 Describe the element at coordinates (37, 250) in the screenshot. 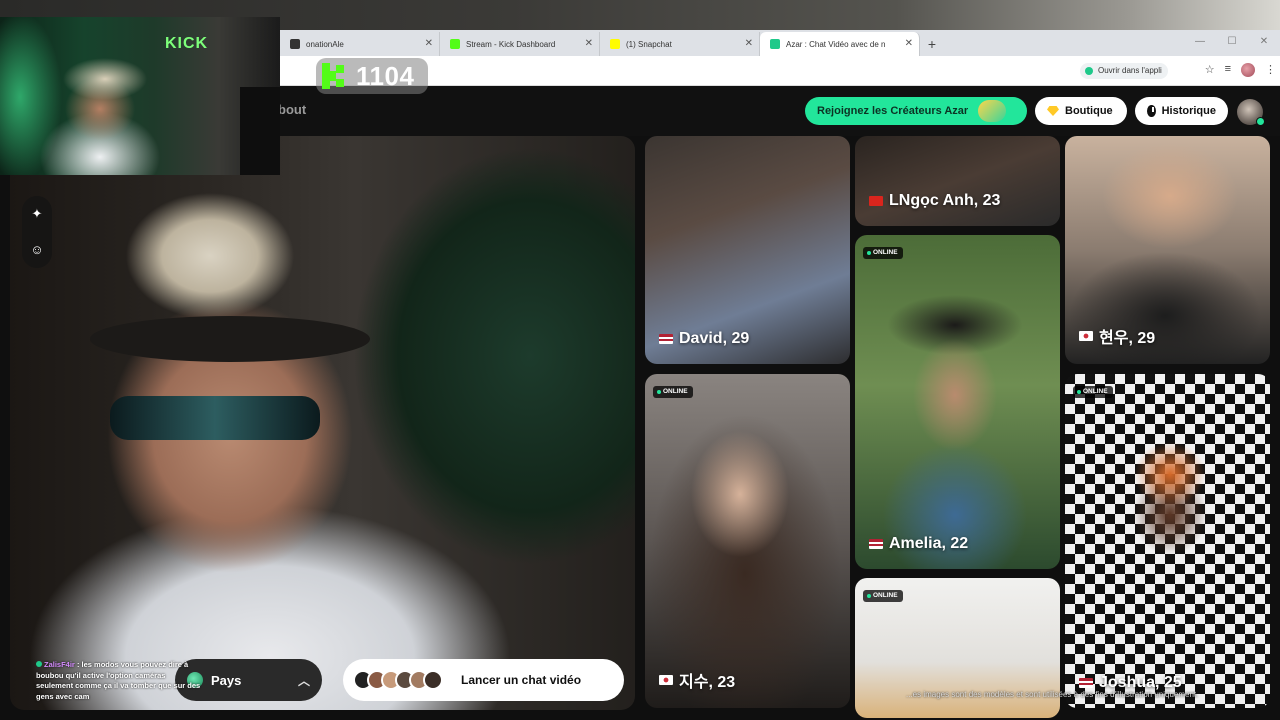

I see `face-filter-icon: ☺` at that location.